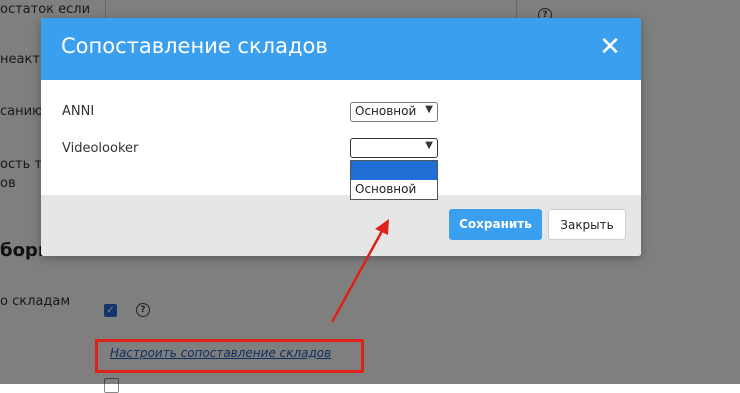  I want to click on dropdown-option: Основной, so click(394, 189).